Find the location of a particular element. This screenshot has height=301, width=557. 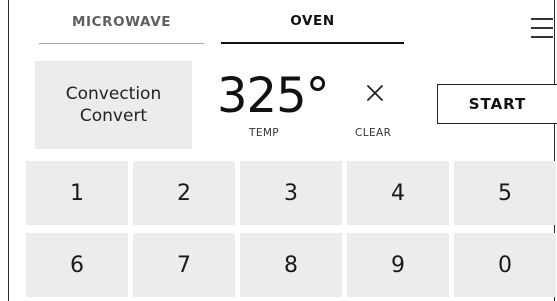

clear-label: CLEAR is located at coordinates (373, 133).